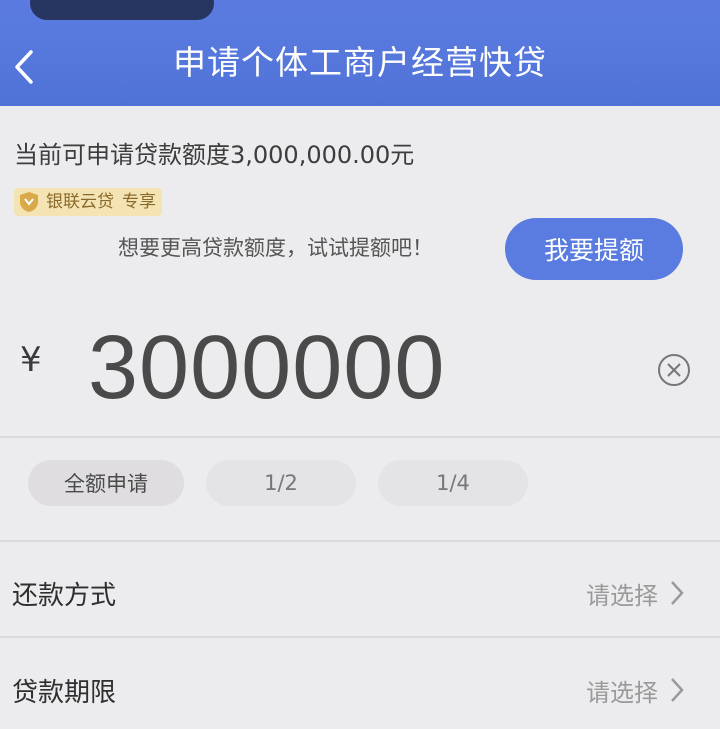  I want to click on loan-term-row: 贷款期限 请选择, so click(360, 690).